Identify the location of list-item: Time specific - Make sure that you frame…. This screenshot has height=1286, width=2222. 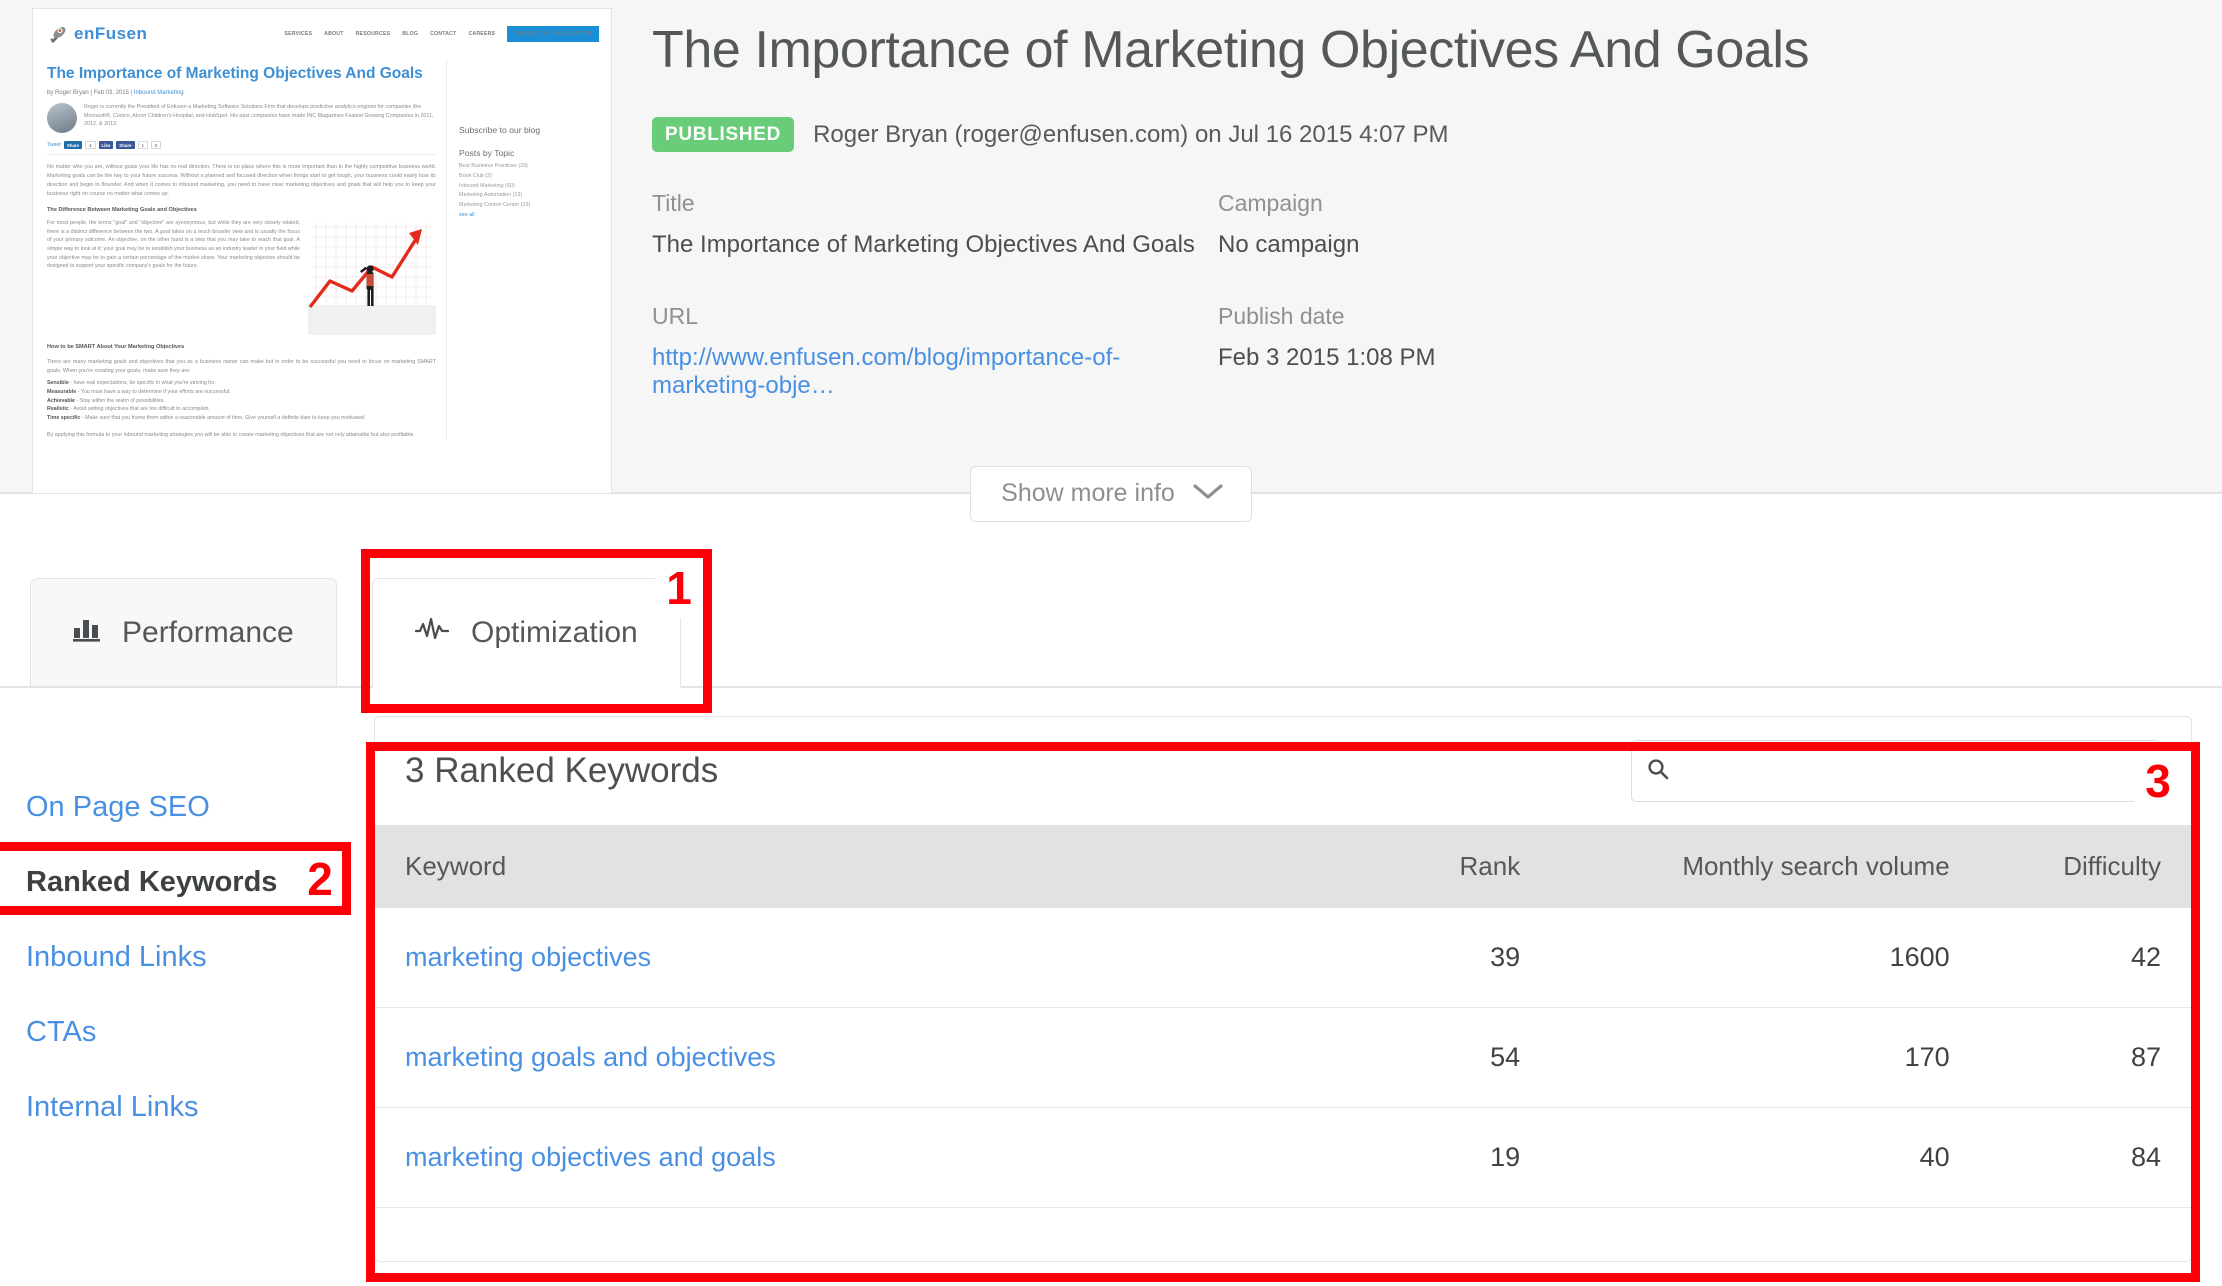
(241, 418).